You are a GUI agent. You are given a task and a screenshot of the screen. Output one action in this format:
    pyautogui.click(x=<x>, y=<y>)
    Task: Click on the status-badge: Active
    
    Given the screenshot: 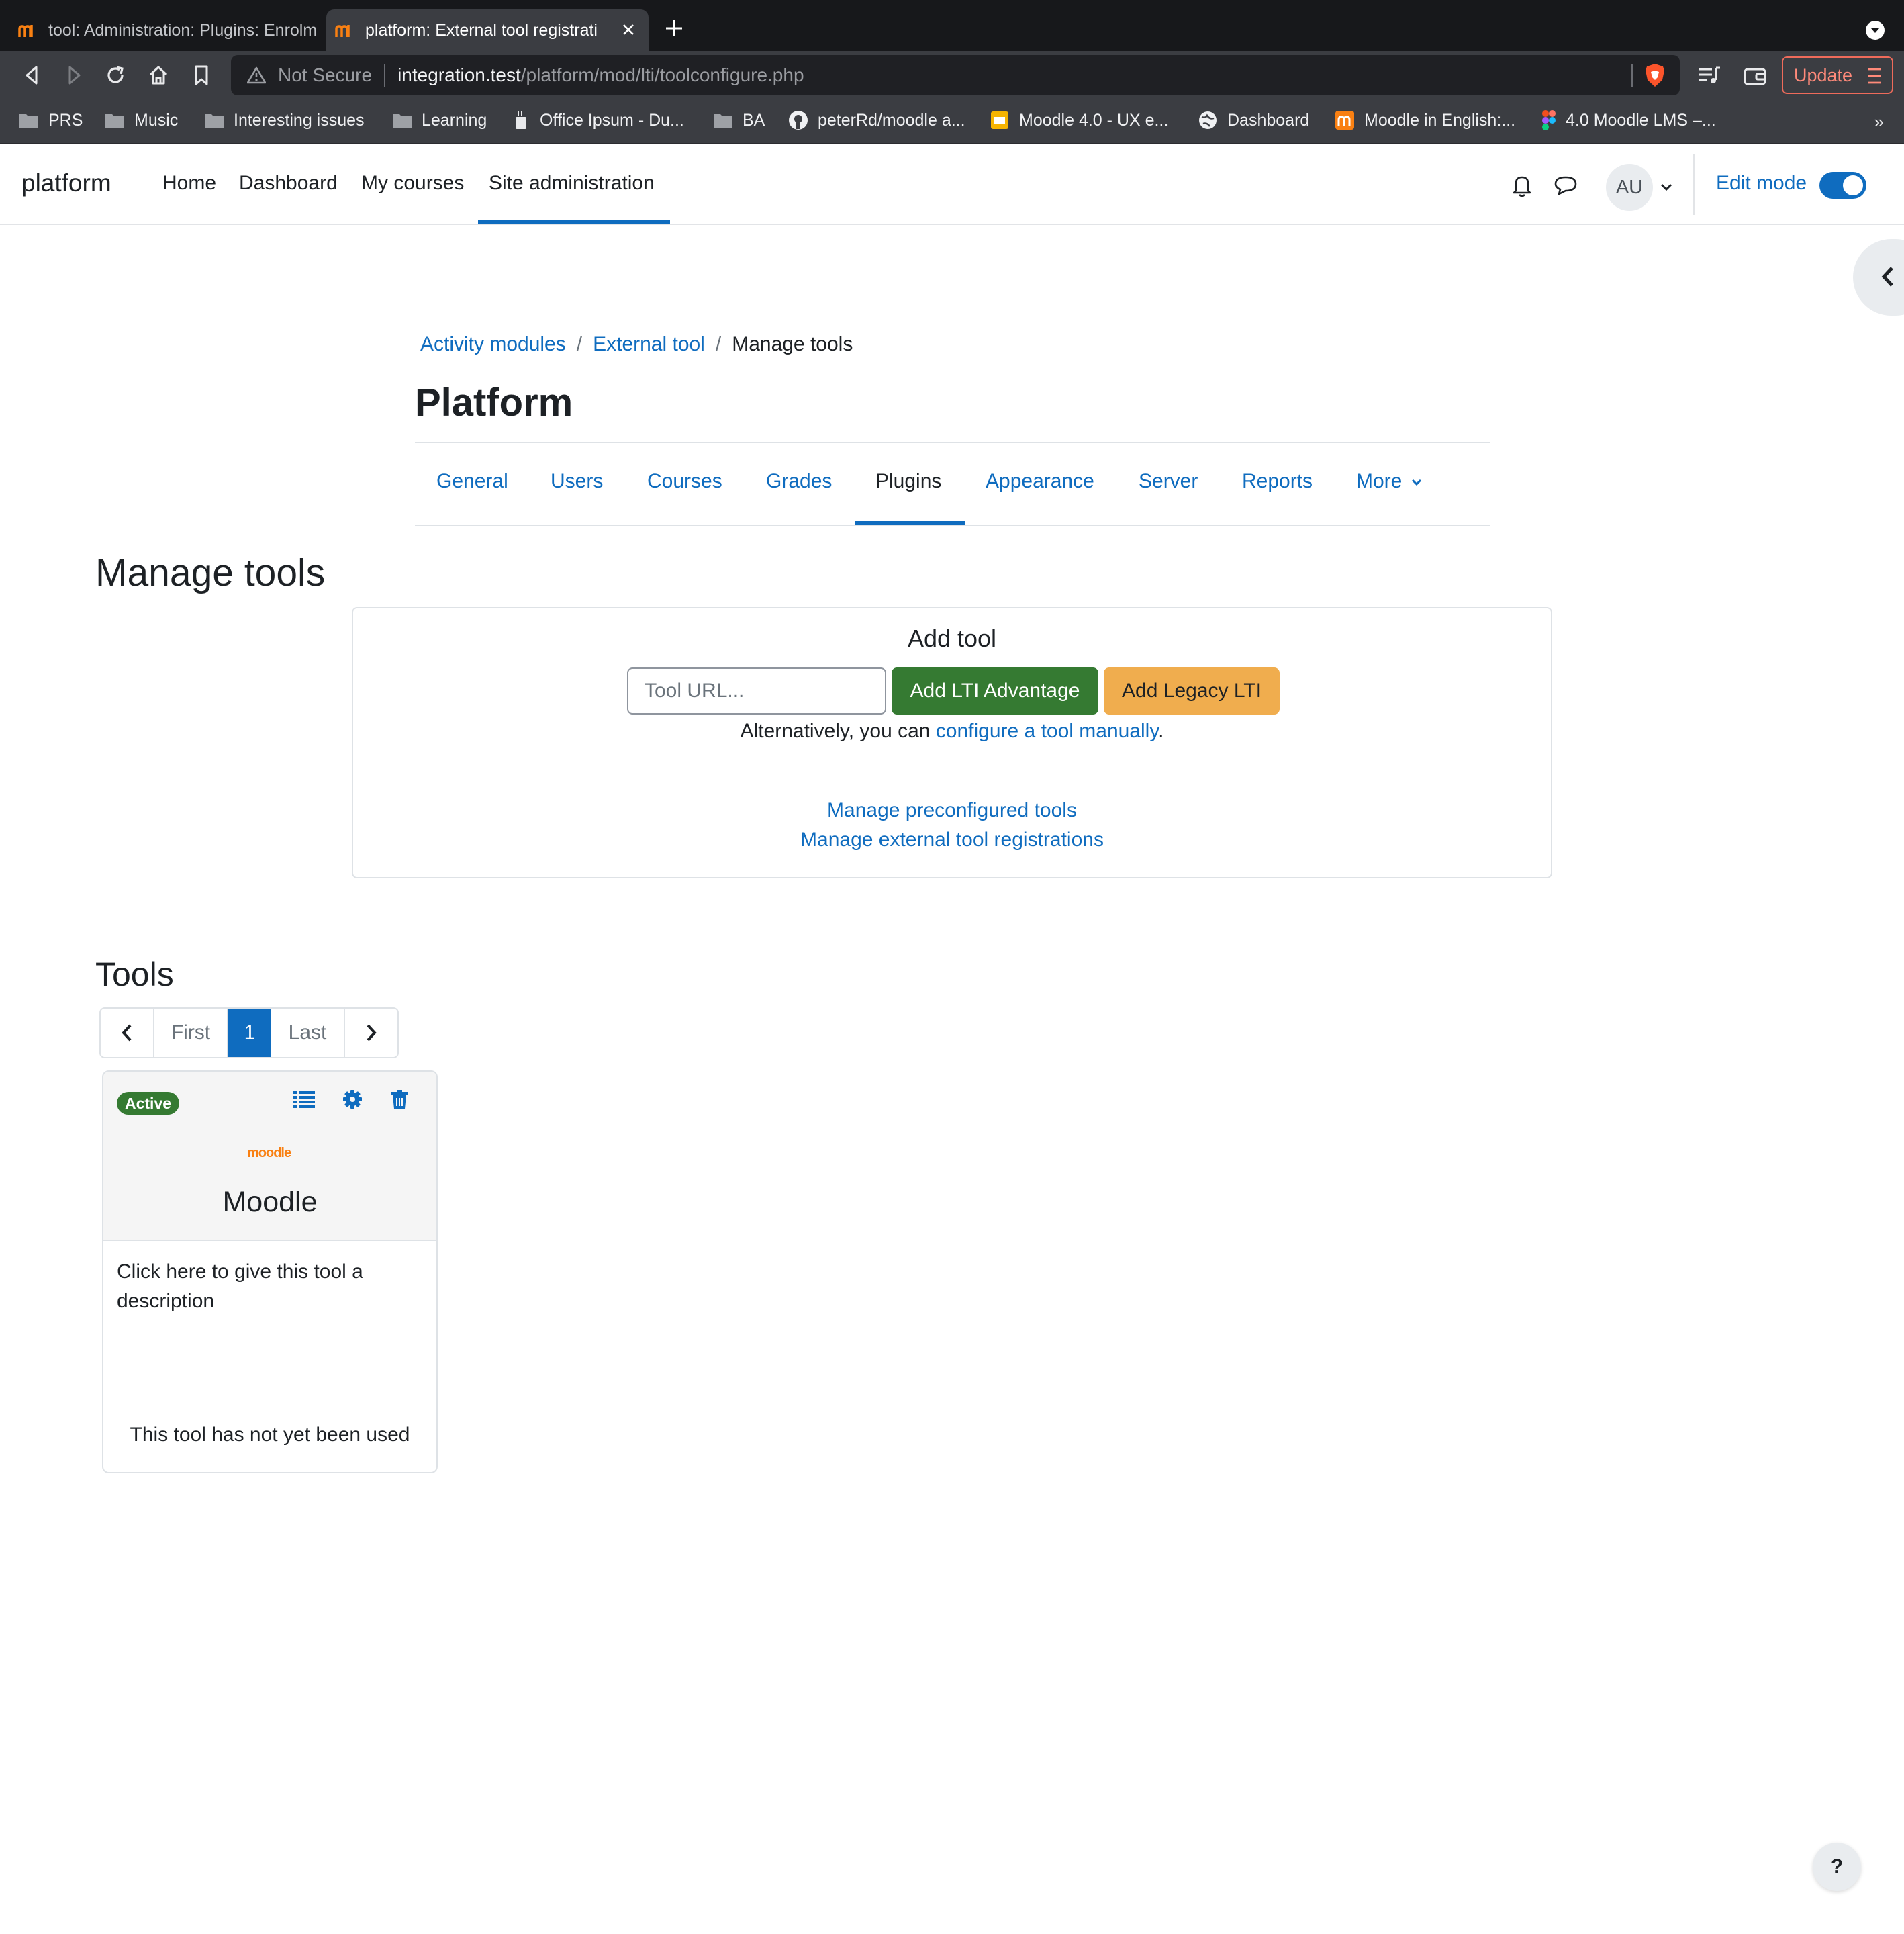 What is the action you would take?
    pyautogui.click(x=148, y=1103)
    